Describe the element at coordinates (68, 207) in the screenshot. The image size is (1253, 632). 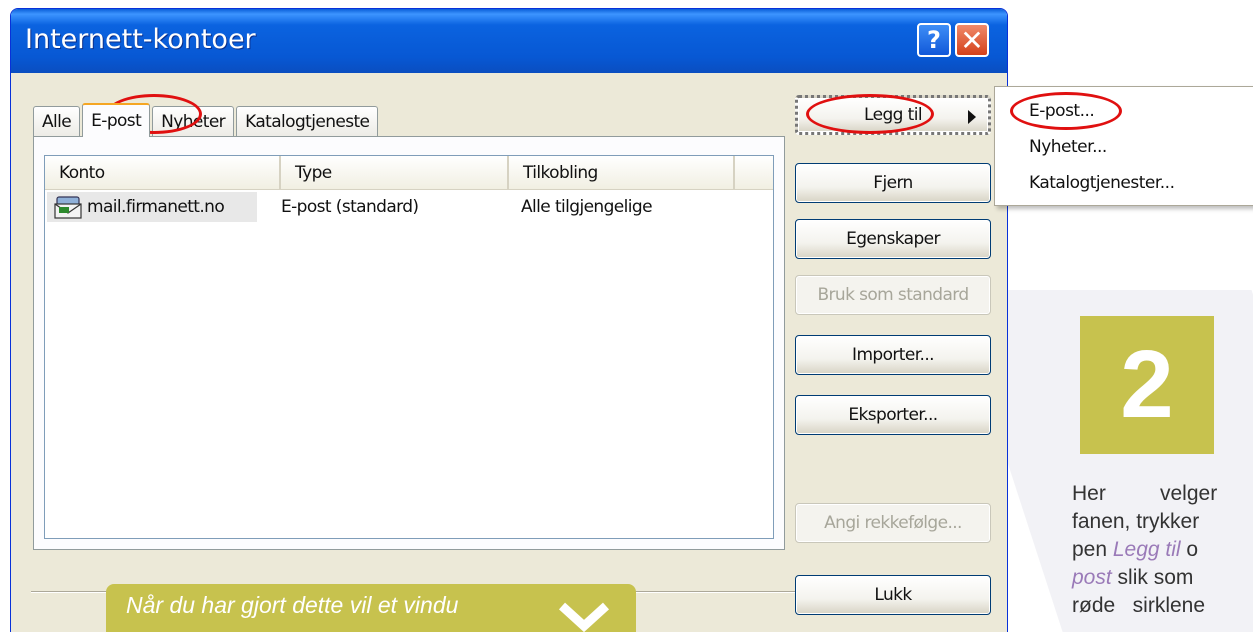
I see `mail-account-icon` at that location.